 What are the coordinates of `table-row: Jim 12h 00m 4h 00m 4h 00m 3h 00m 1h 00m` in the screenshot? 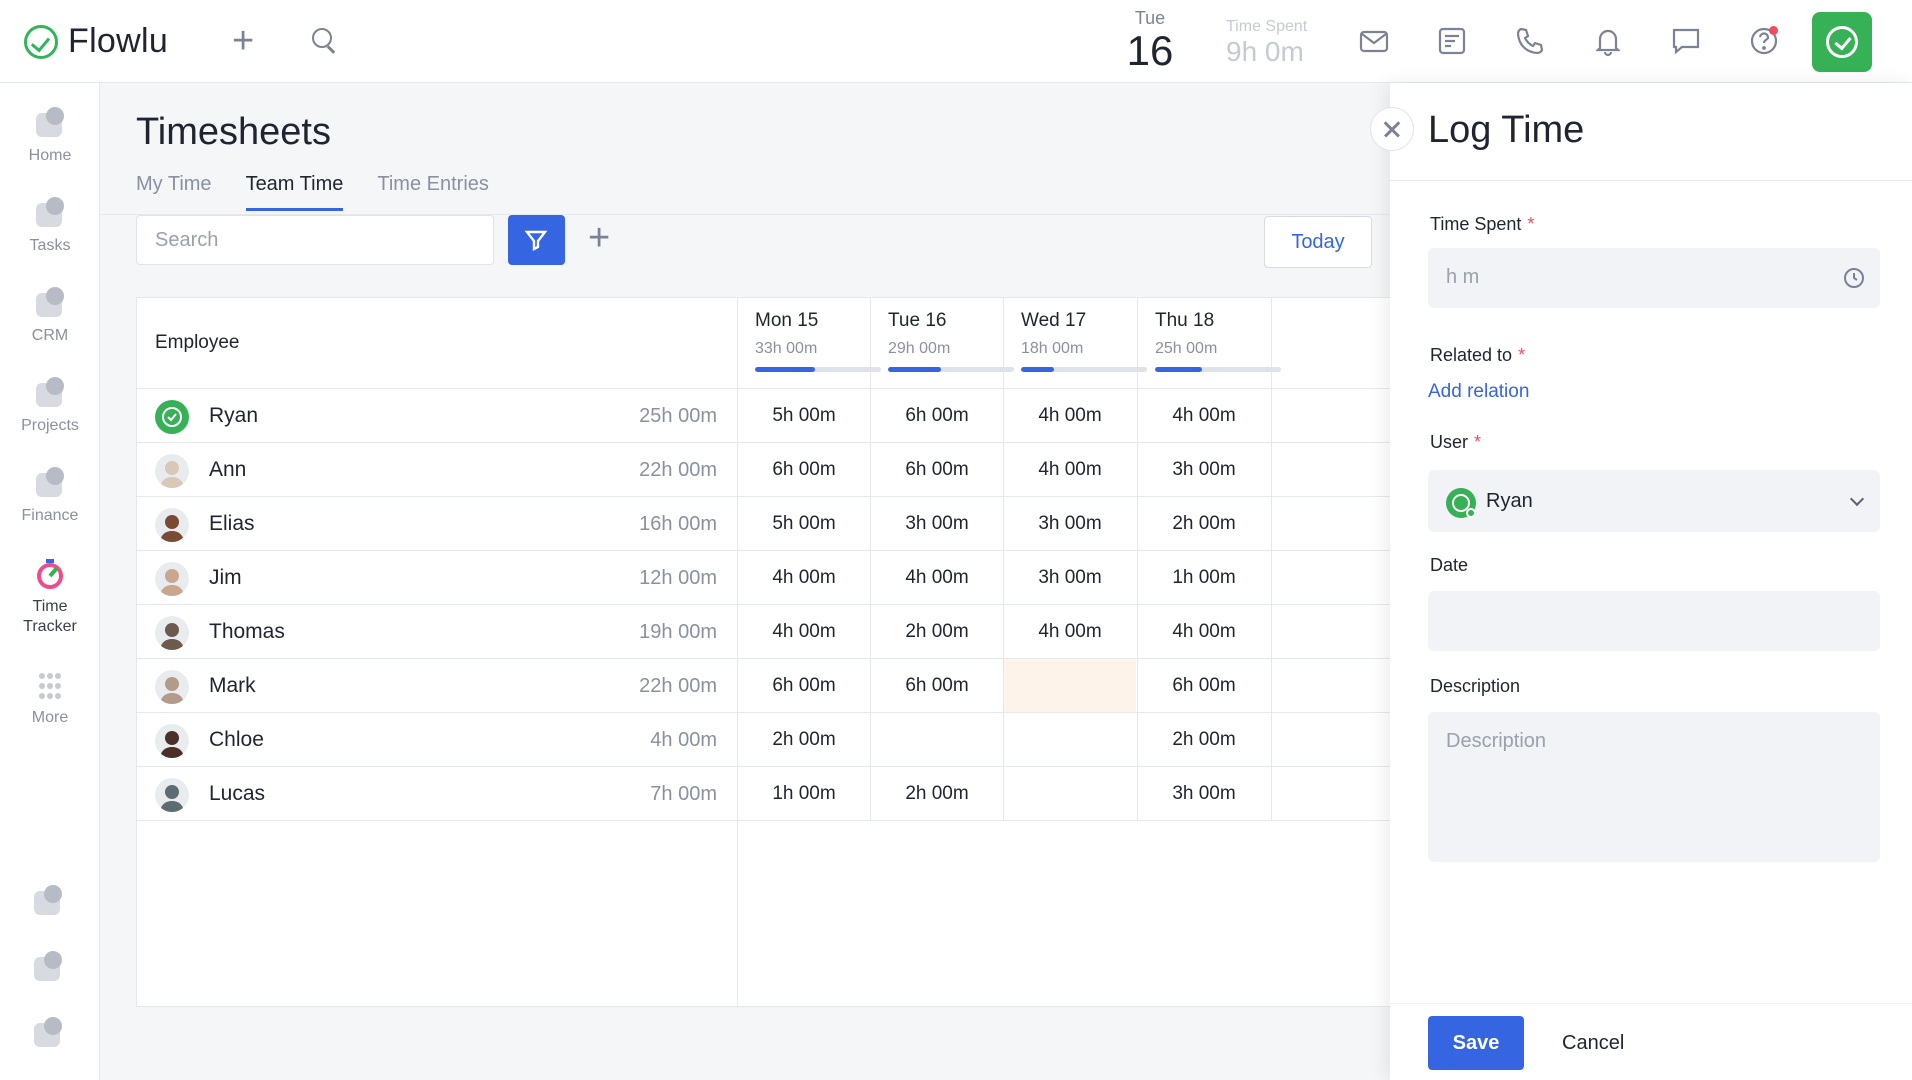 It's located at (764, 577).